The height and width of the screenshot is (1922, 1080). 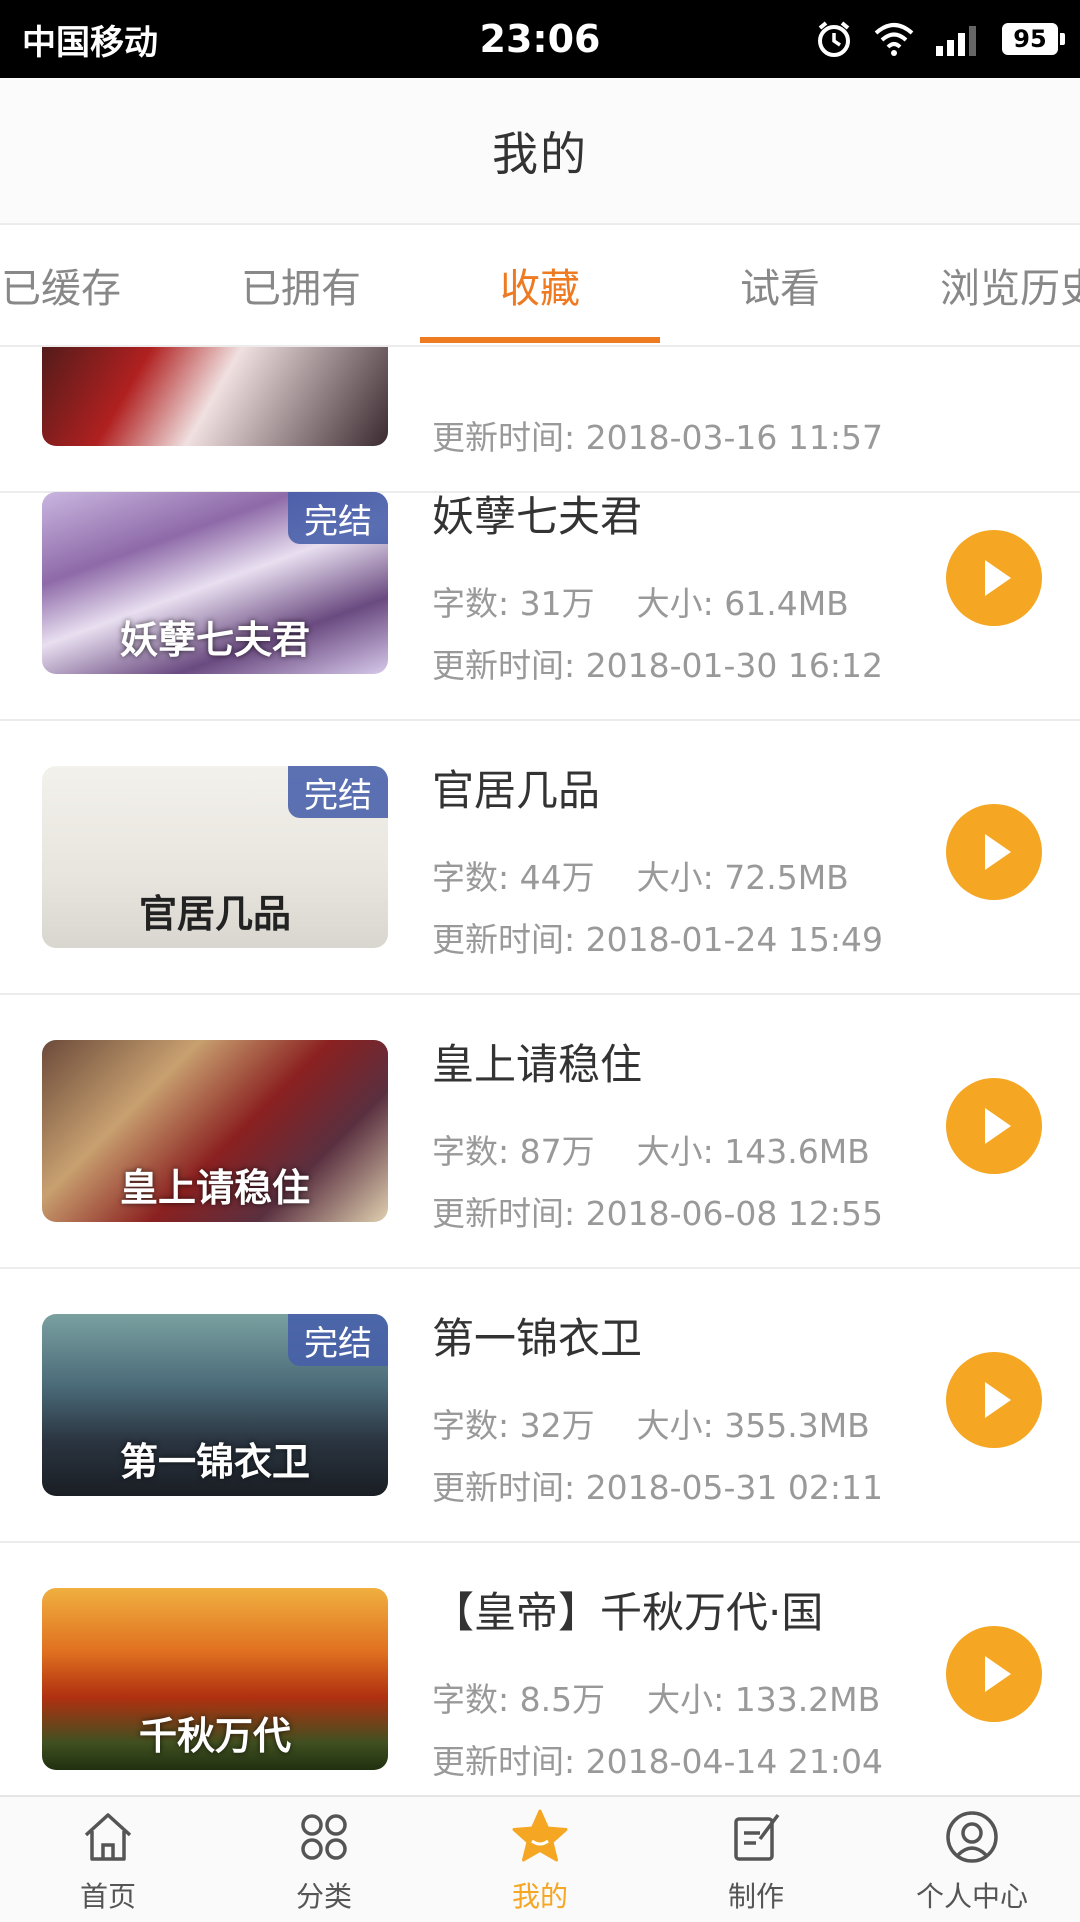 I want to click on update-time: 更新时间: 2018-01-24 15:49, so click(x=657, y=939).